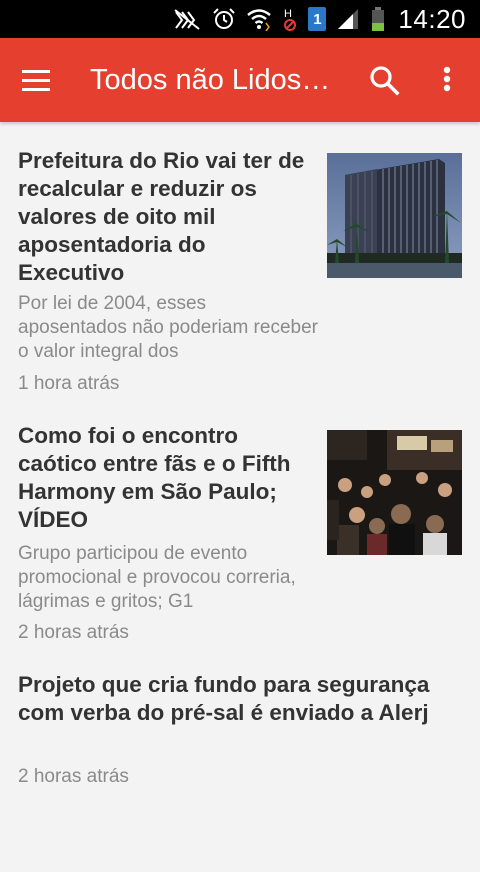 The width and height of the screenshot is (480, 872). Describe the element at coordinates (378, 19) in the screenshot. I see `battery-icon` at that location.